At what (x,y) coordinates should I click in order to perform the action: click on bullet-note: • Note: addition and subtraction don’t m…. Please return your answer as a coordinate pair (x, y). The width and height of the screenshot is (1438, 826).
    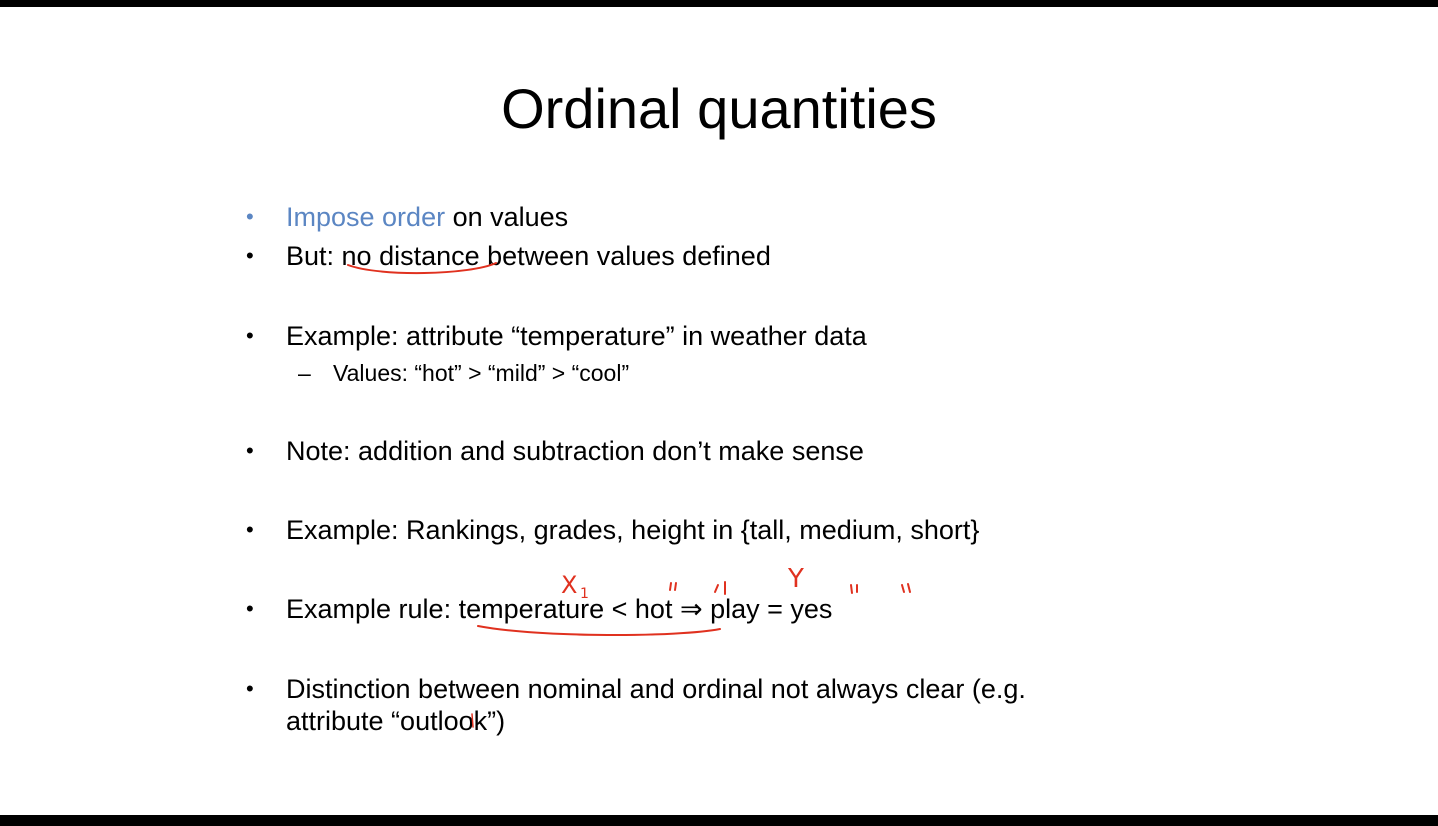
    Looking at the image, I should click on (555, 451).